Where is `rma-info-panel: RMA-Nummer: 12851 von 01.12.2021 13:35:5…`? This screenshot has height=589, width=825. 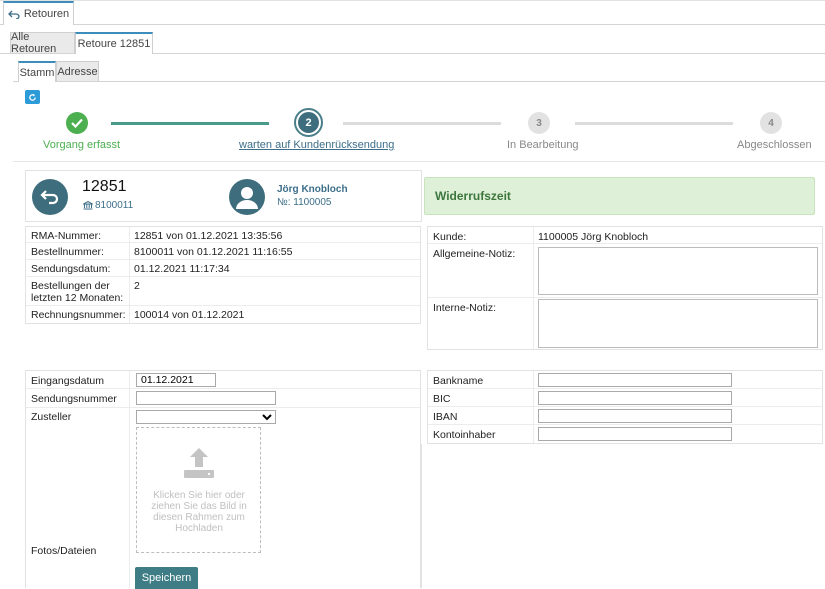 rma-info-panel: RMA-Nummer: 12851 von 01.12.2021 13:35:5… is located at coordinates (223, 275).